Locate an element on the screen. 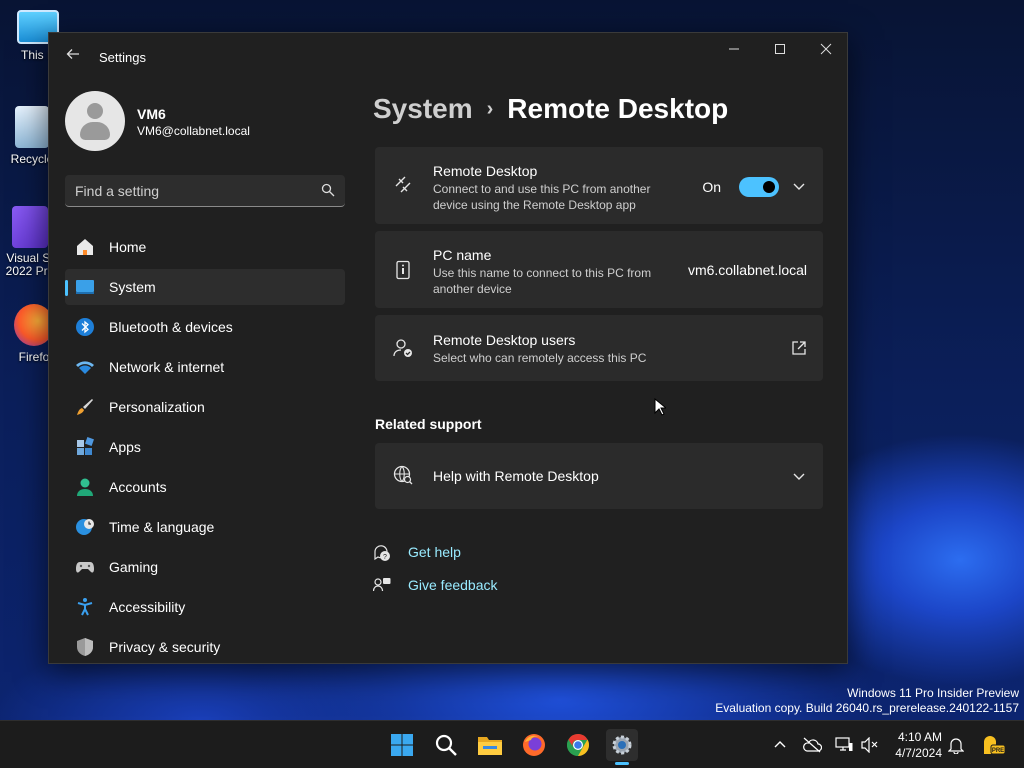 The image size is (1024, 768). minimize-button is located at coordinates (734, 49).